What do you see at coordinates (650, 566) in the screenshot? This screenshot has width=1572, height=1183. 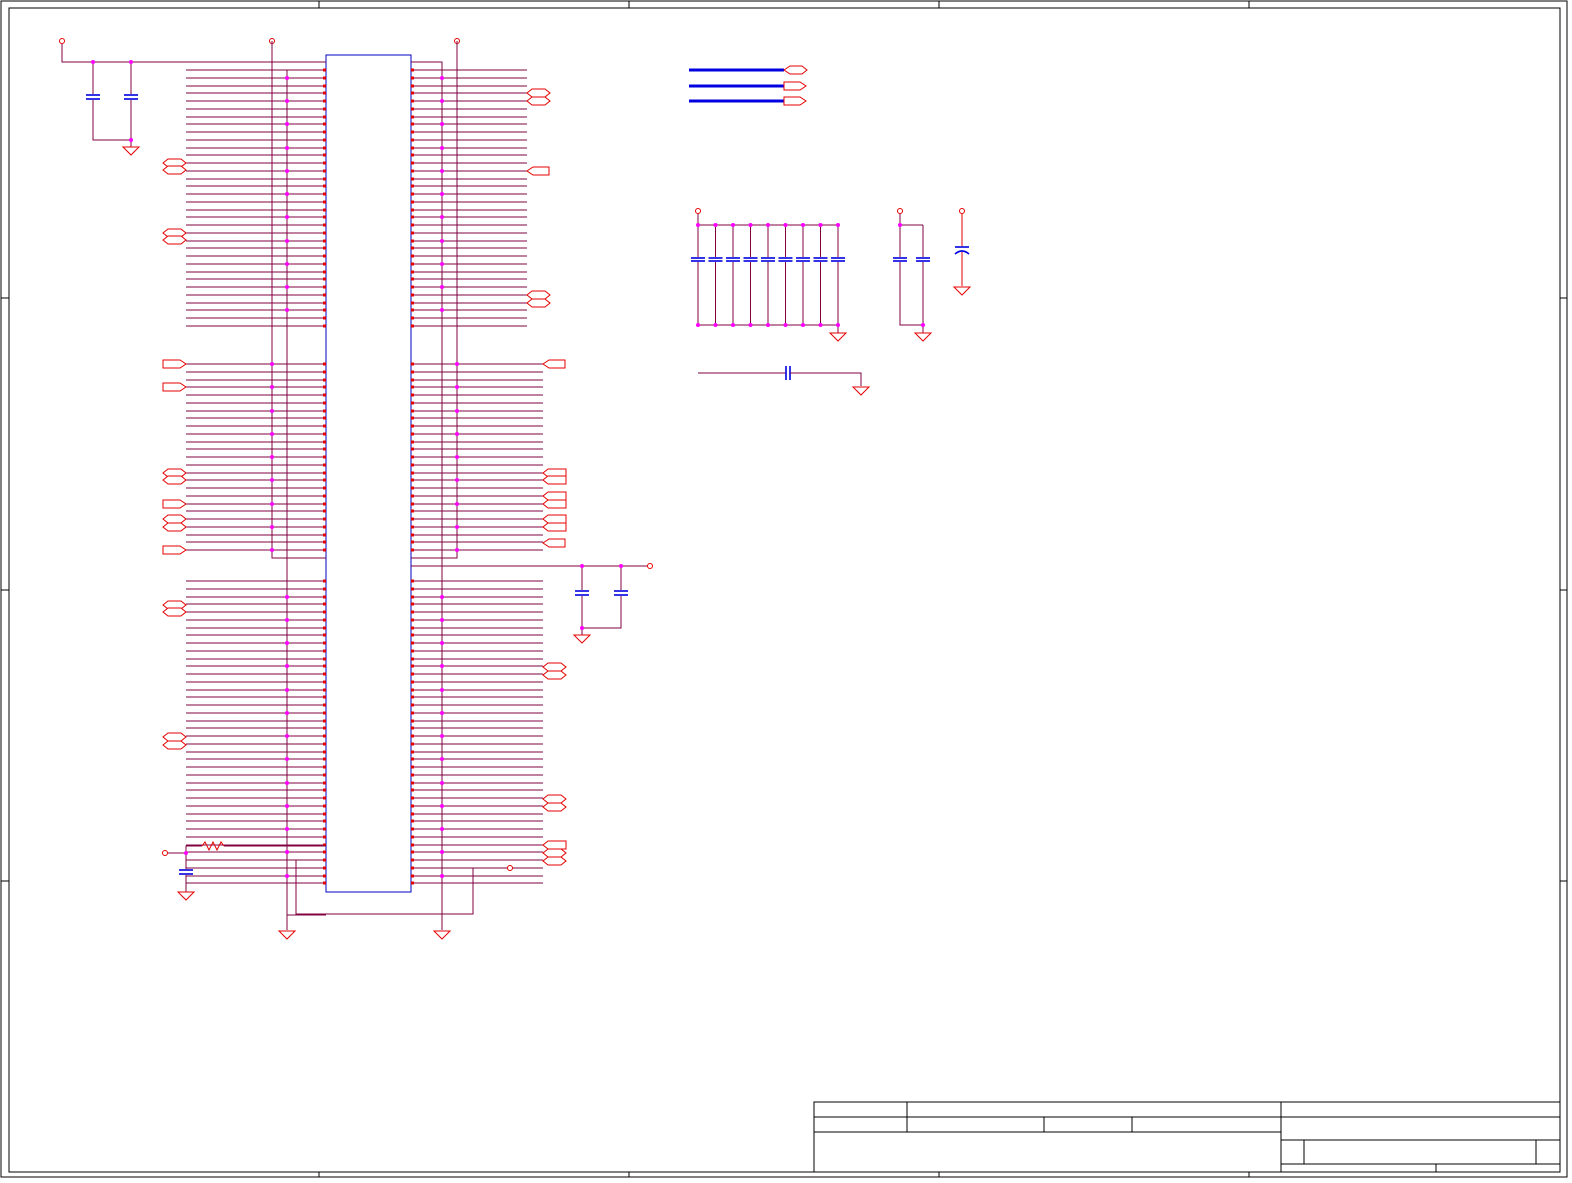 I see `power-terminal-mid` at bounding box center [650, 566].